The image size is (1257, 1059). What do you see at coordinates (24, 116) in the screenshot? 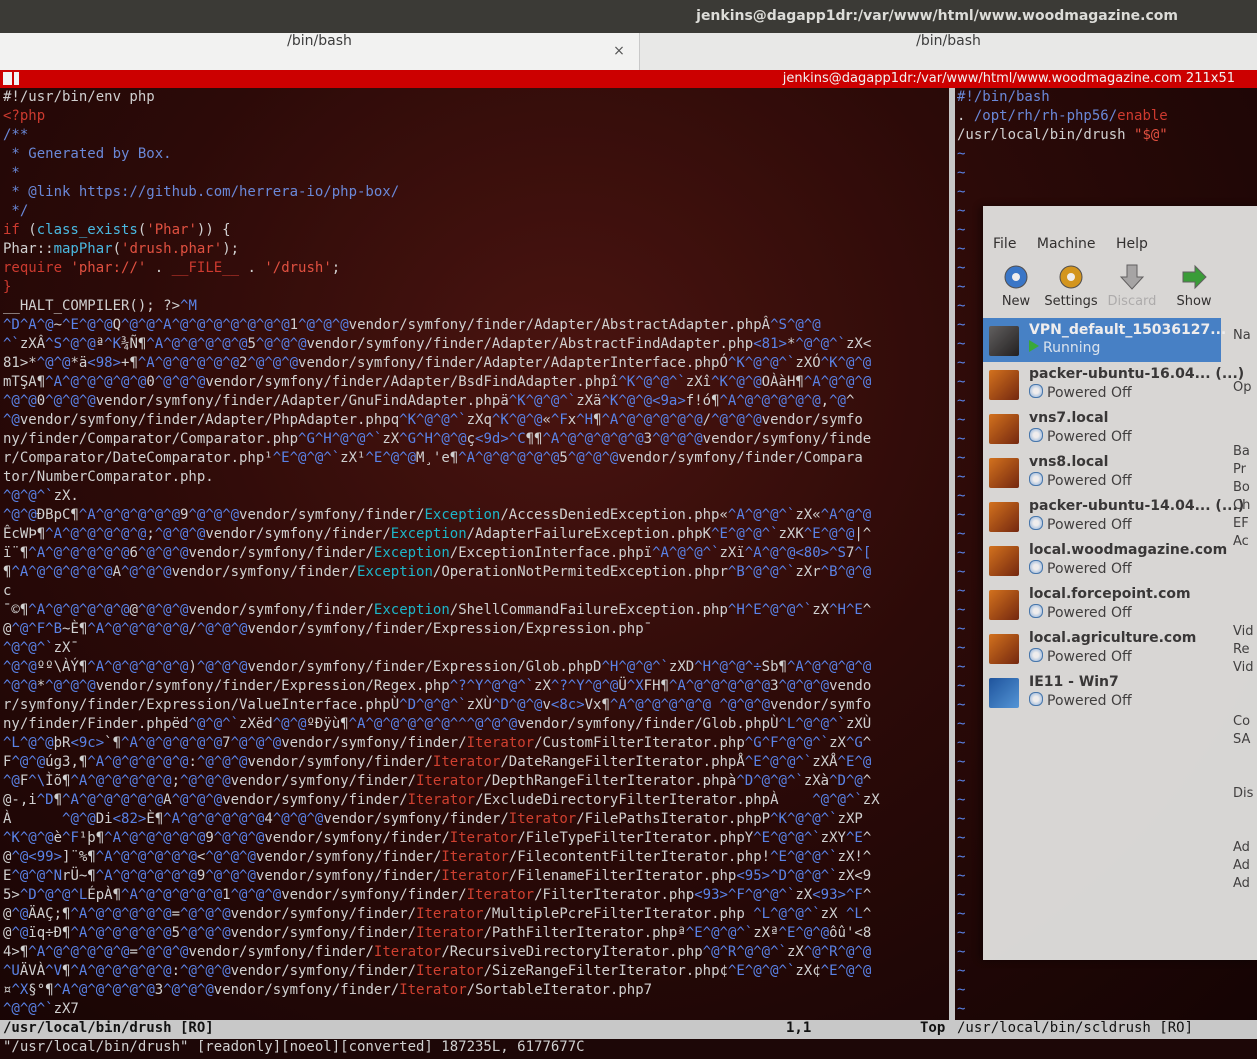
I see `code-line: <?php` at bounding box center [24, 116].